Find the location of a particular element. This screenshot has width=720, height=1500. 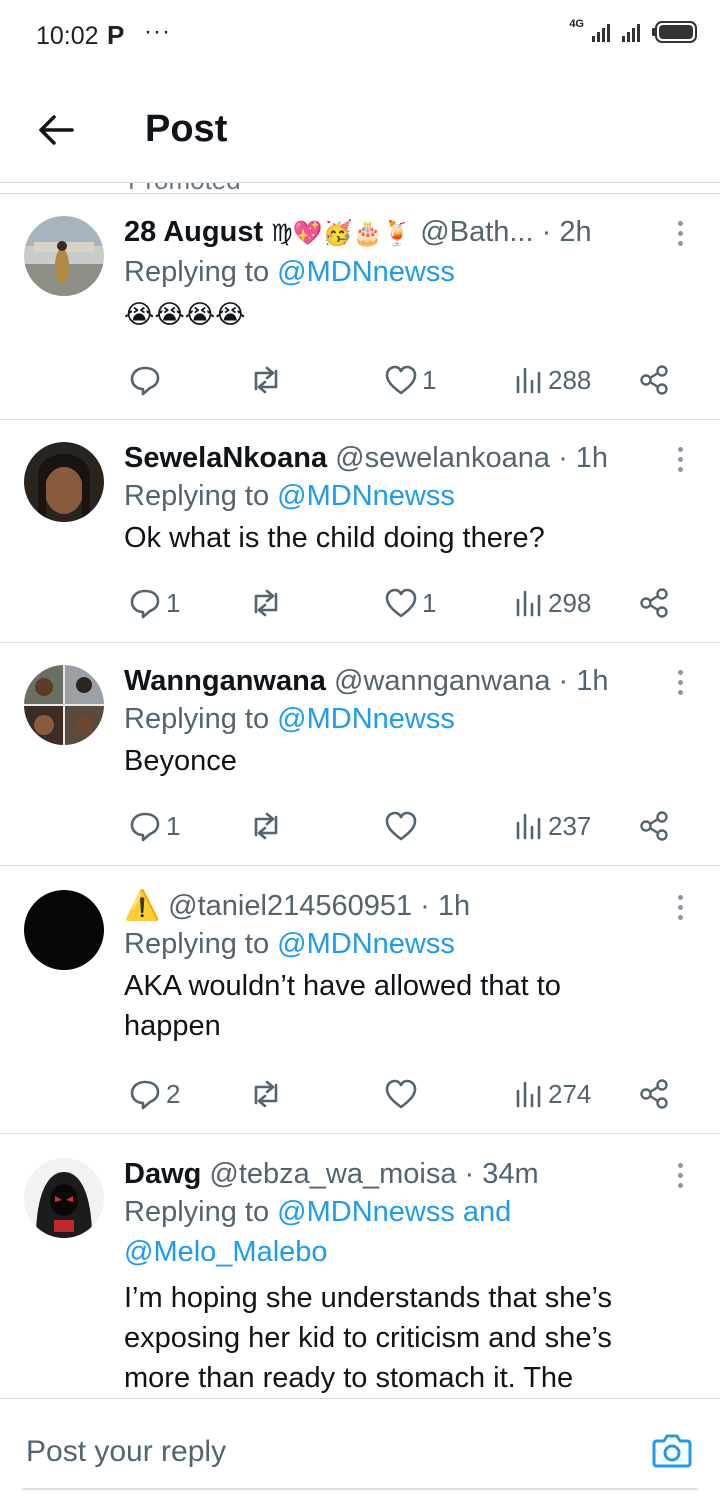

reply-composer-bar: Post your reply is located at coordinates (360, 1449).